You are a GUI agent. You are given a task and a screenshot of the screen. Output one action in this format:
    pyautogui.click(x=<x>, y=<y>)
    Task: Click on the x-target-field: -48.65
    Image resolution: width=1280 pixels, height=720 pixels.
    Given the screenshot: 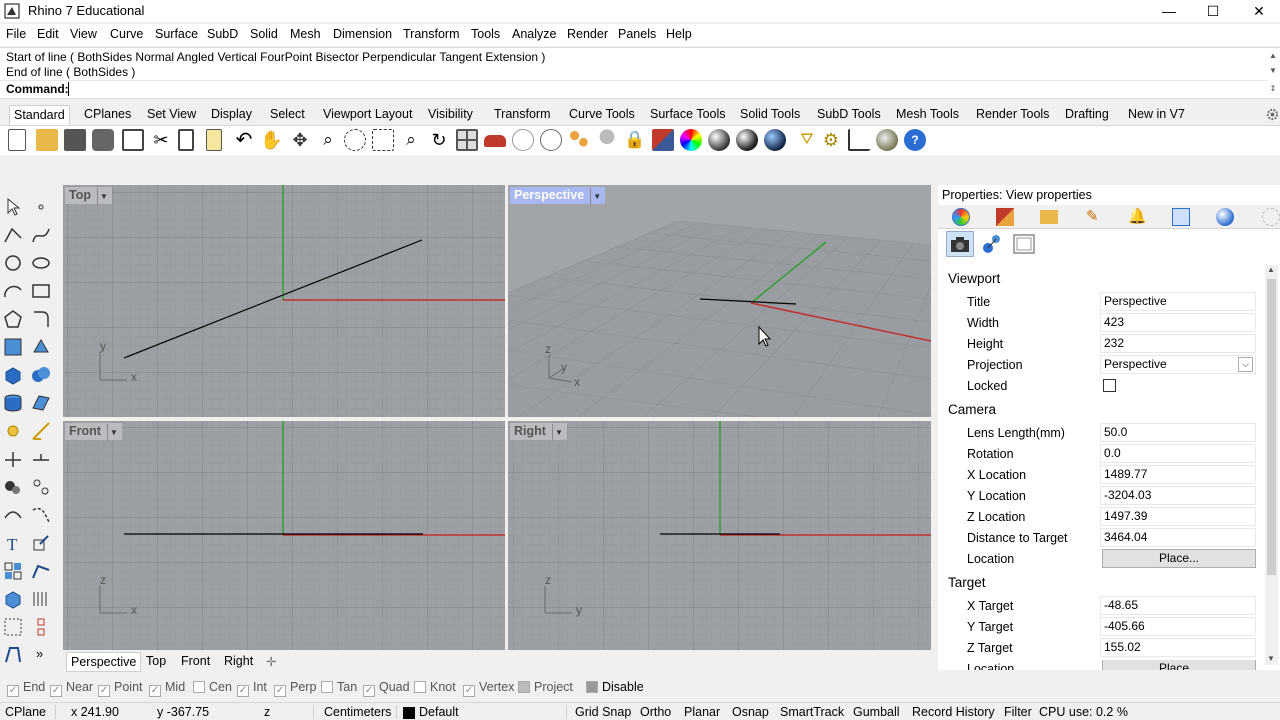 What is the action you would take?
    pyautogui.click(x=1178, y=605)
    